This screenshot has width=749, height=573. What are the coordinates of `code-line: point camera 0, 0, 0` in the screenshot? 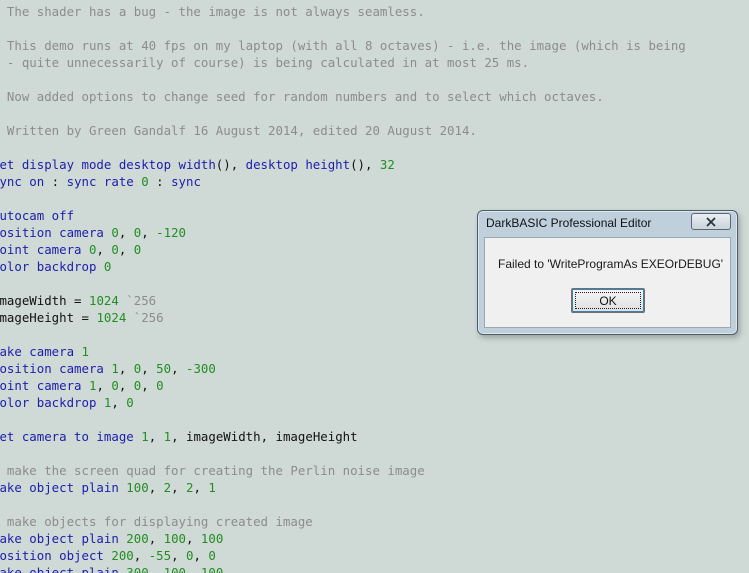 It's located at (70, 249).